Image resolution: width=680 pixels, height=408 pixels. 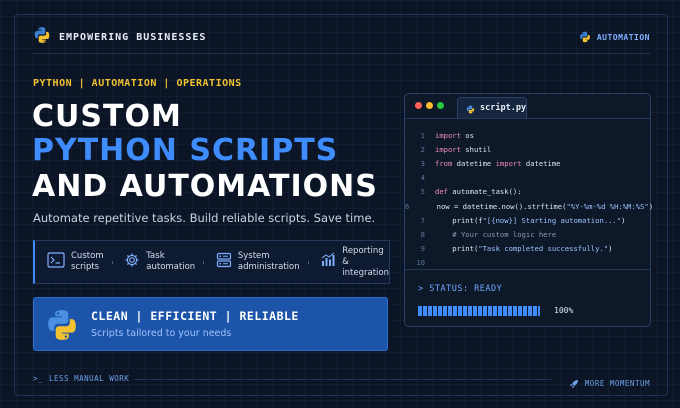 What do you see at coordinates (132, 262) in the screenshot?
I see `gear-icon` at bounding box center [132, 262].